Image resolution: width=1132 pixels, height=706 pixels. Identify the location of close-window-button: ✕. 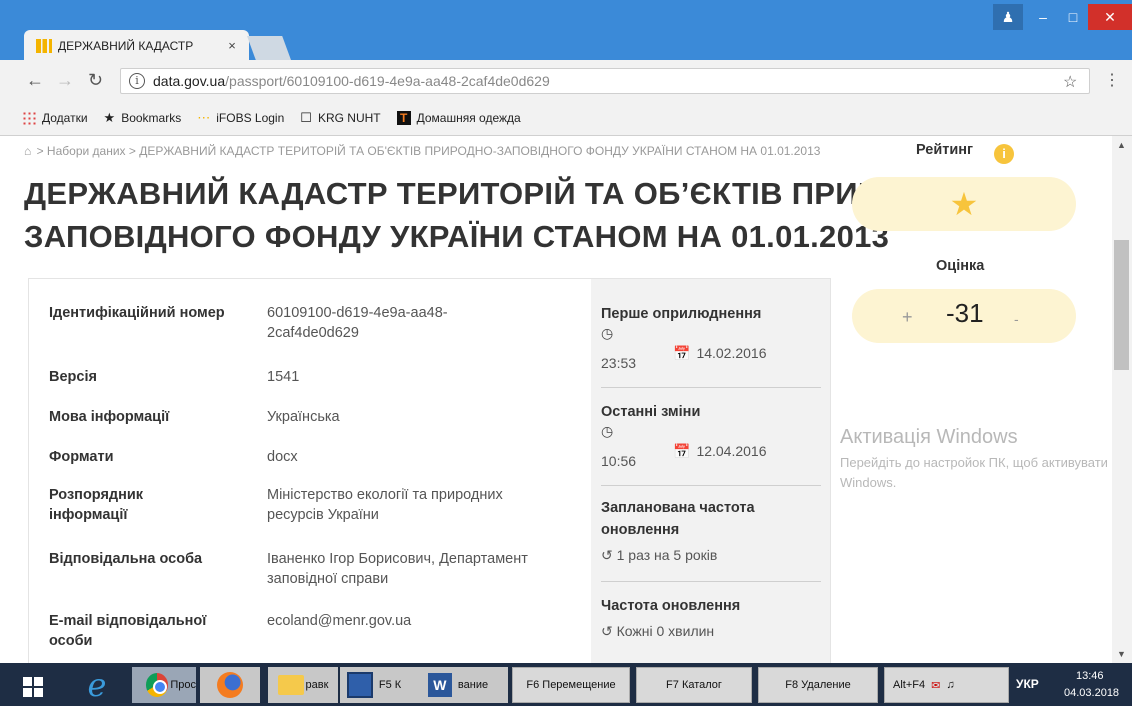
(1110, 17).